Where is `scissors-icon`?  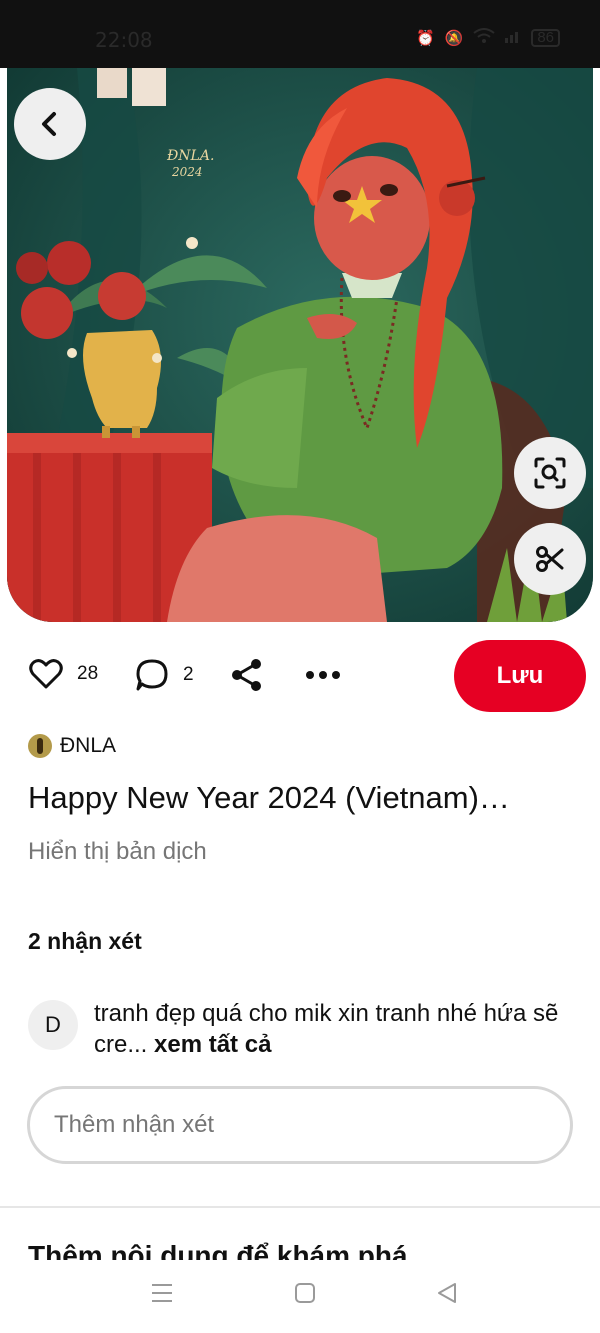 scissors-icon is located at coordinates (550, 559).